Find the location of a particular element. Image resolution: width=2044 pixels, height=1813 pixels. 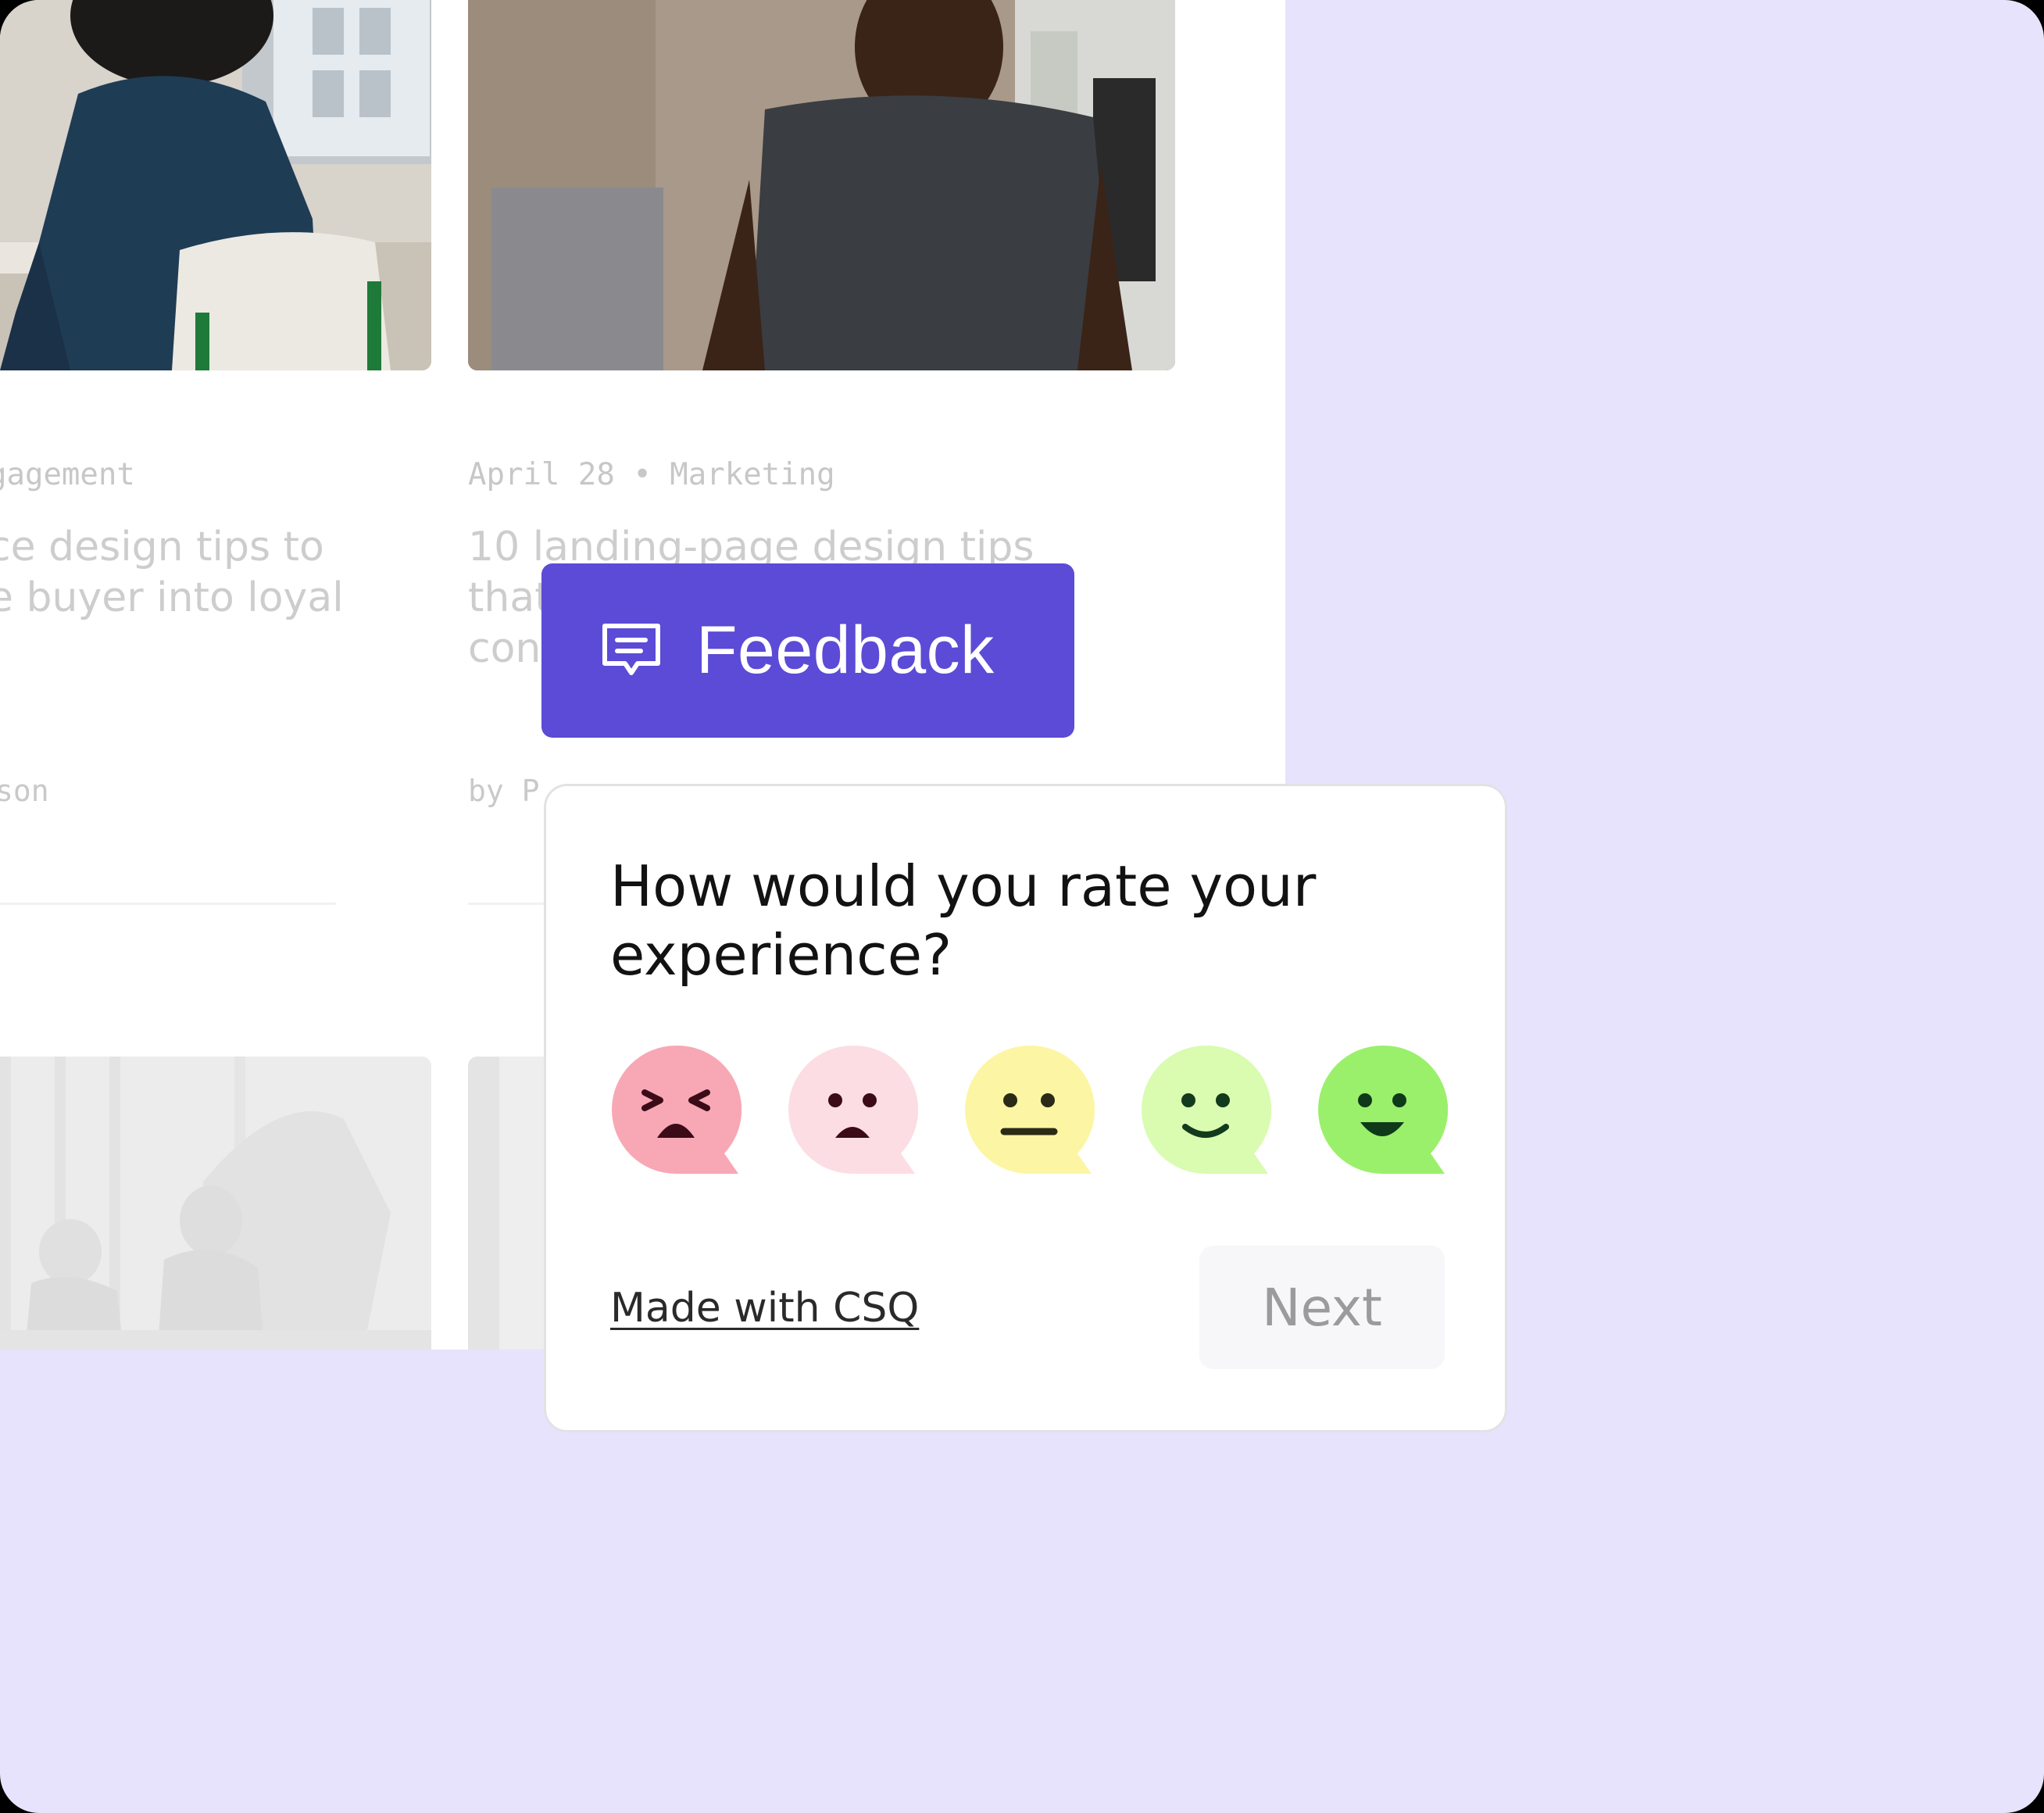

survey-question: How would you rate your experience? is located at coordinates (963, 920).